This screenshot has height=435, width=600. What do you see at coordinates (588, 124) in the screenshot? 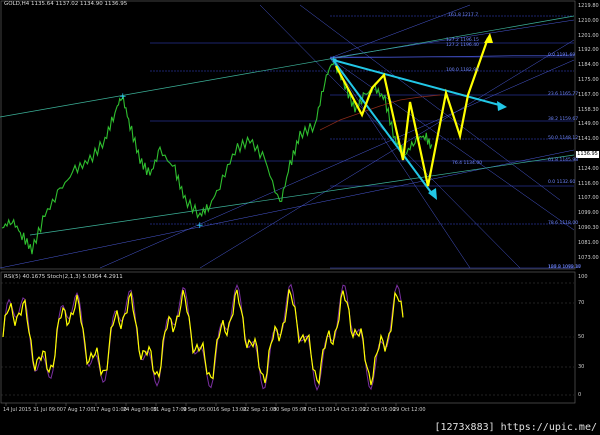
I see `price-tick-label: 1149.00` at bounding box center [588, 124].